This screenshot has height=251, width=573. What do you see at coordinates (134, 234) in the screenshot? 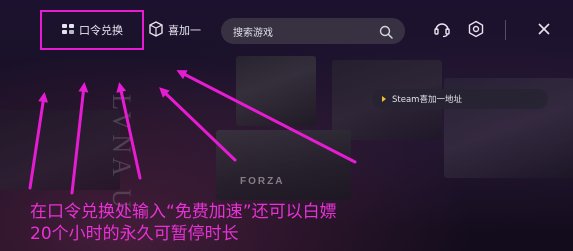
I see `caption-line-2: 20个小时的永久可暂停时长` at bounding box center [134, 234].